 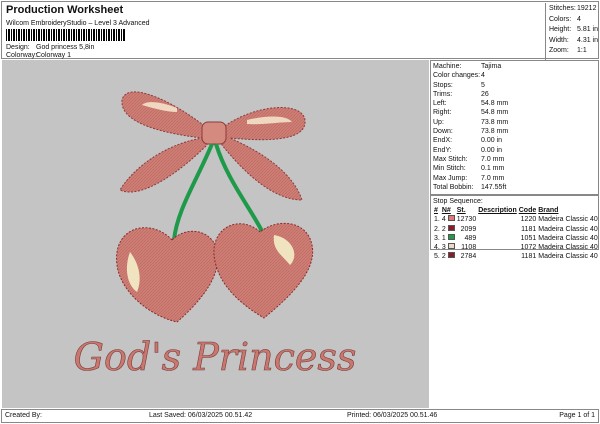 I want to click on column-header: N#, so click(x=446, y=211).